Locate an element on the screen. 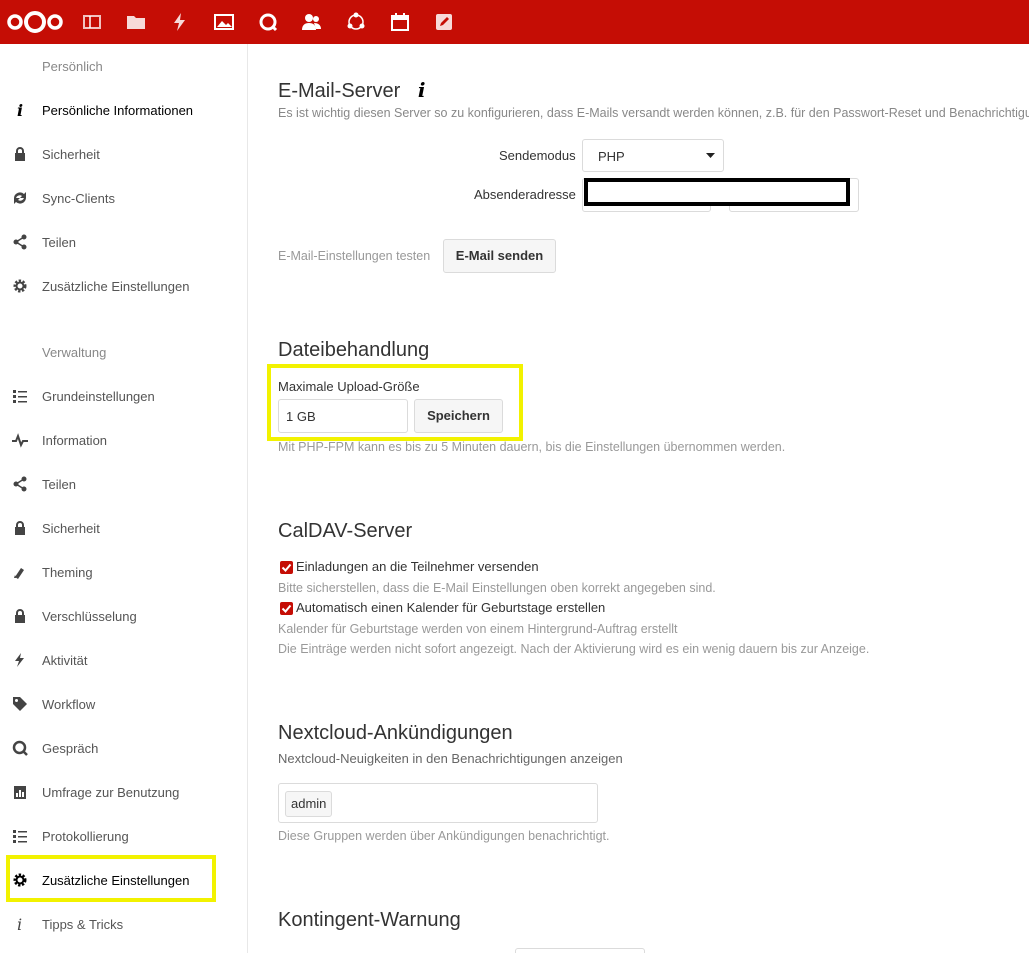 The image size is (1029, 953). chevron-down-icon is located at coordinates (710, 155).